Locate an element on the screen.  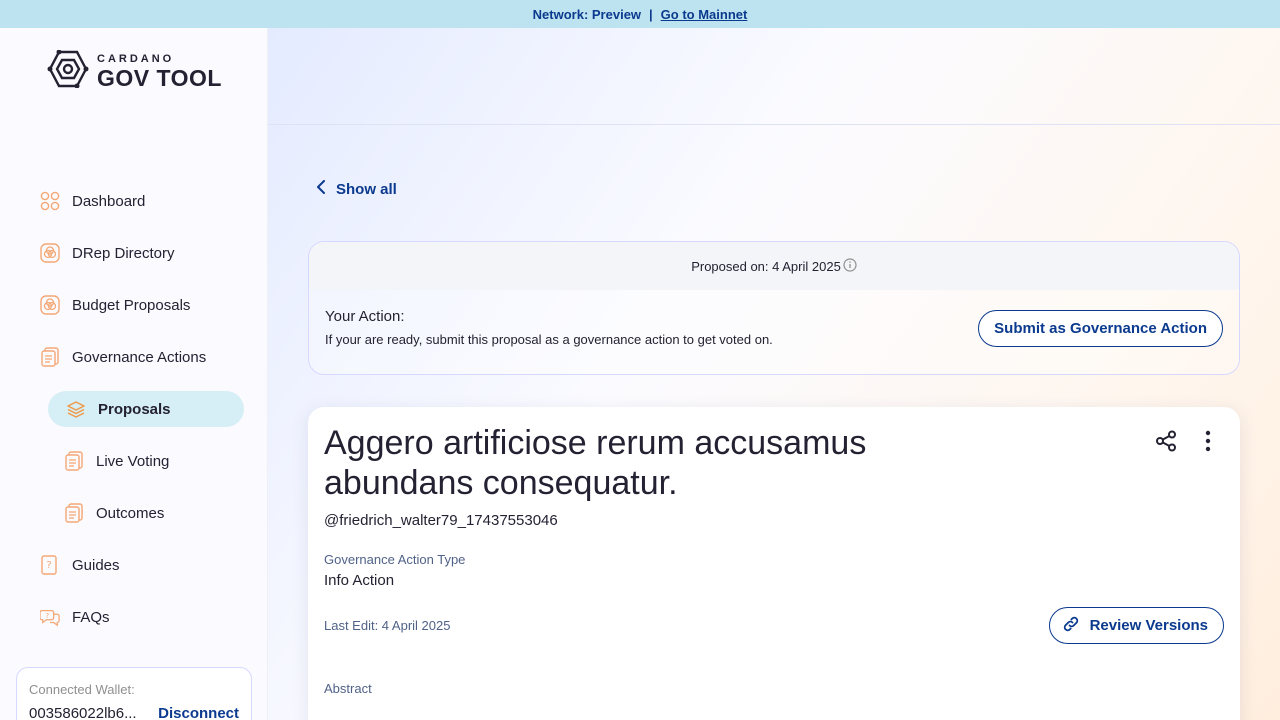
top-bar is located at coordinates (774, 76).